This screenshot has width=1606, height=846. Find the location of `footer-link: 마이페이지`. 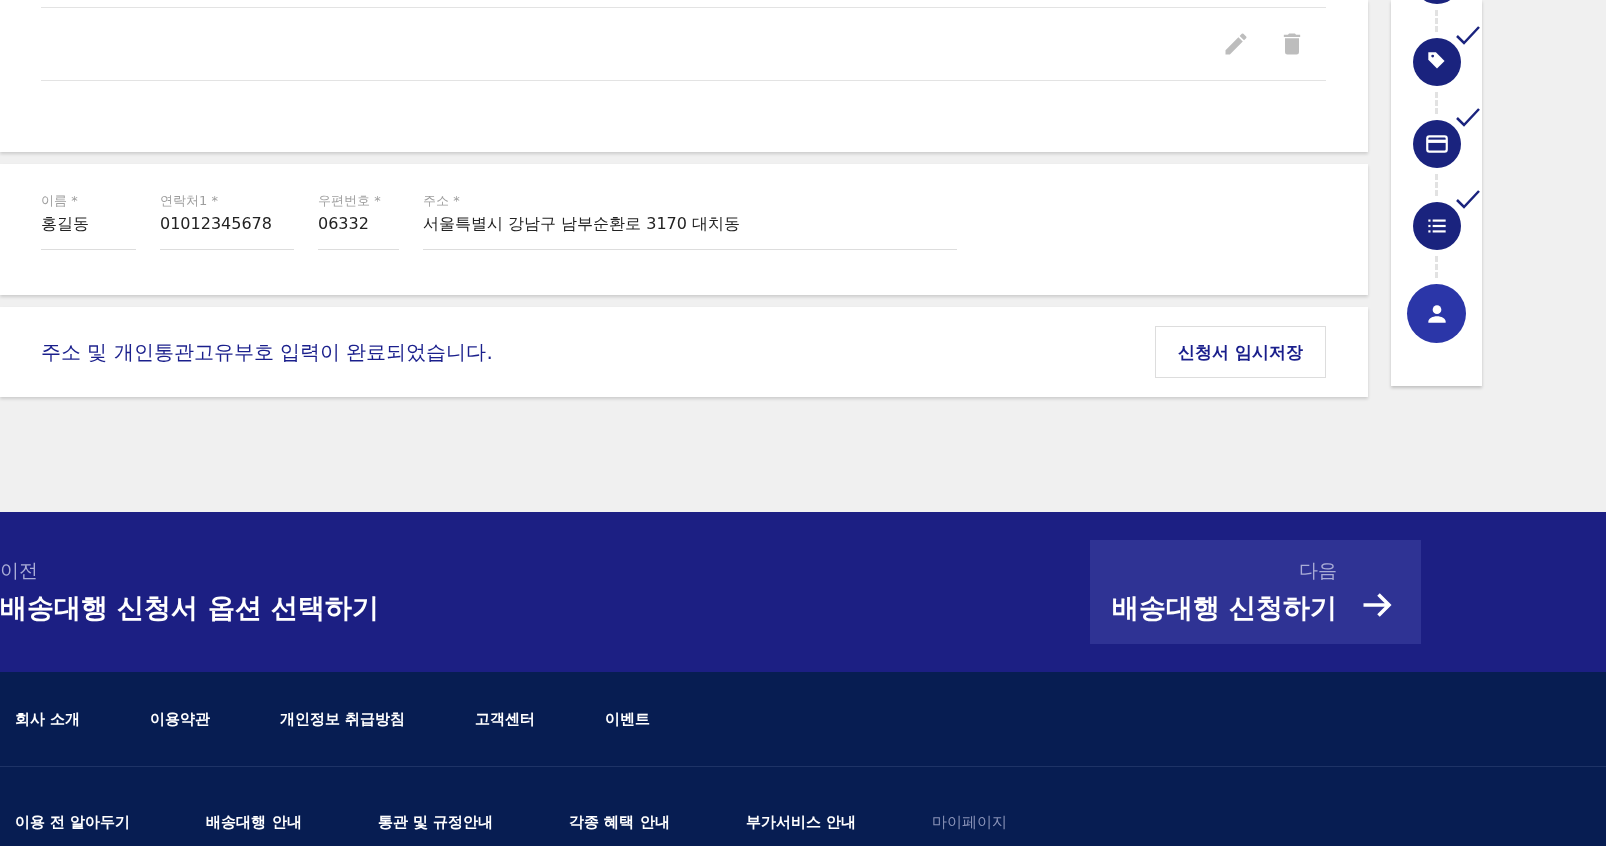

footer-link: 마이페이지 is located at coordinates (969, 822).